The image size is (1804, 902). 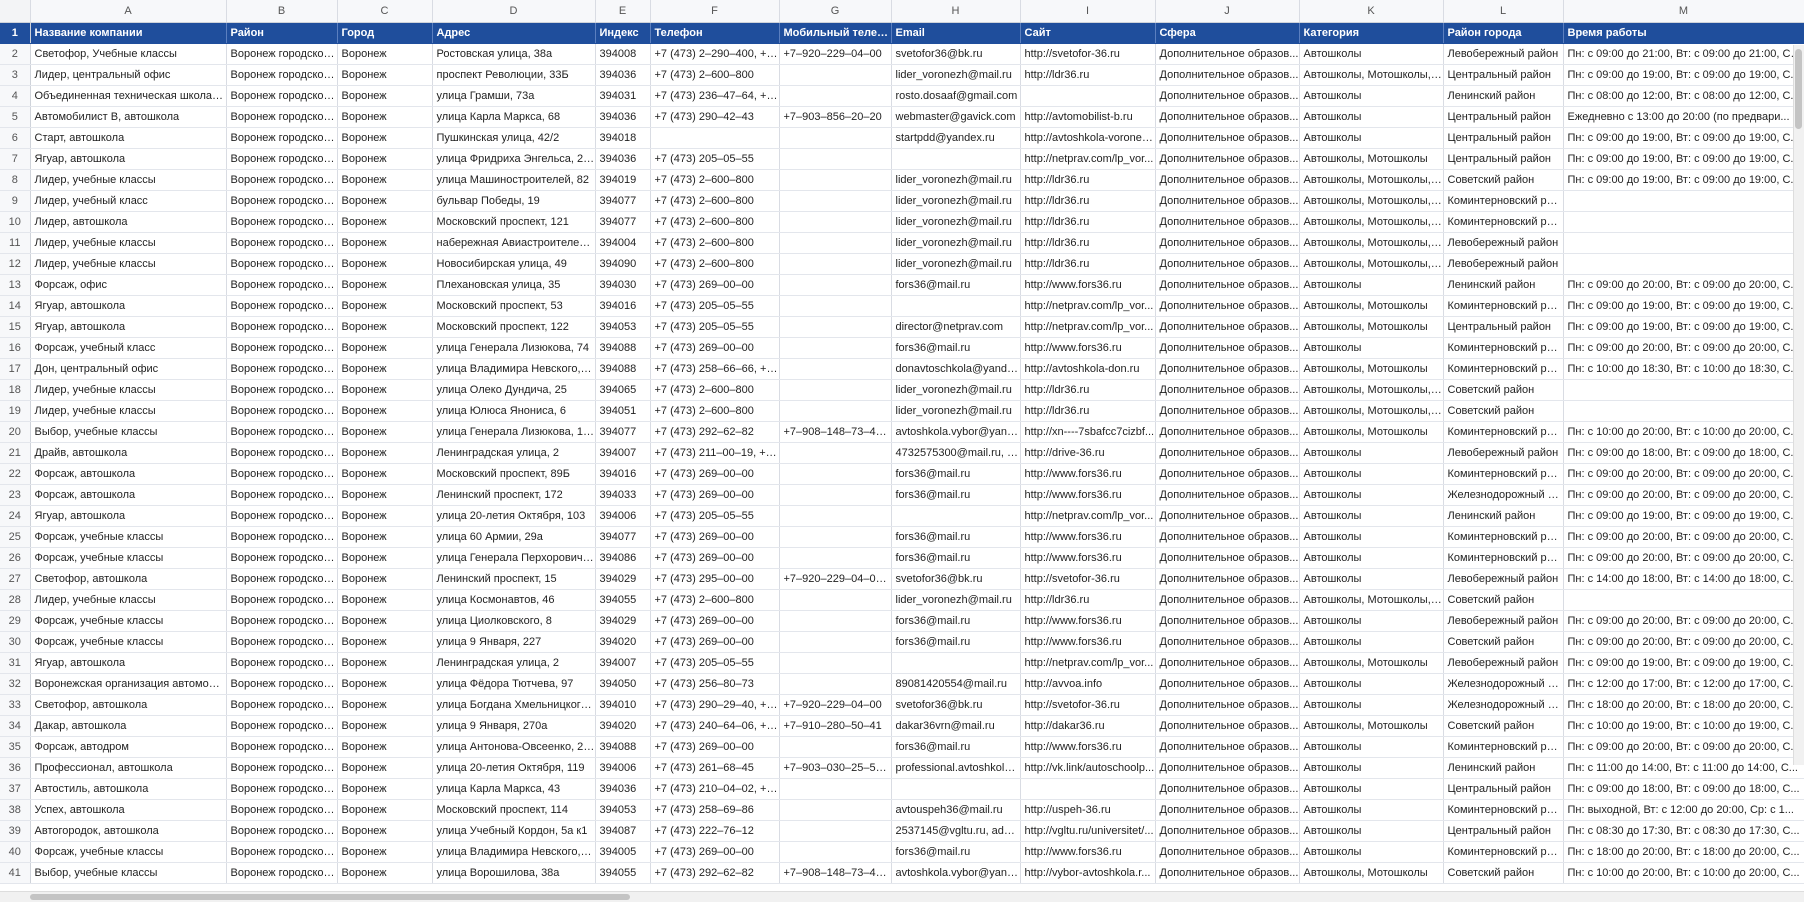 What do you see at coordinates (956, 96) in the screenshot?
I see `table-cell: rosto.dosaaf@gmail.com` at bounding box center [956, 96].